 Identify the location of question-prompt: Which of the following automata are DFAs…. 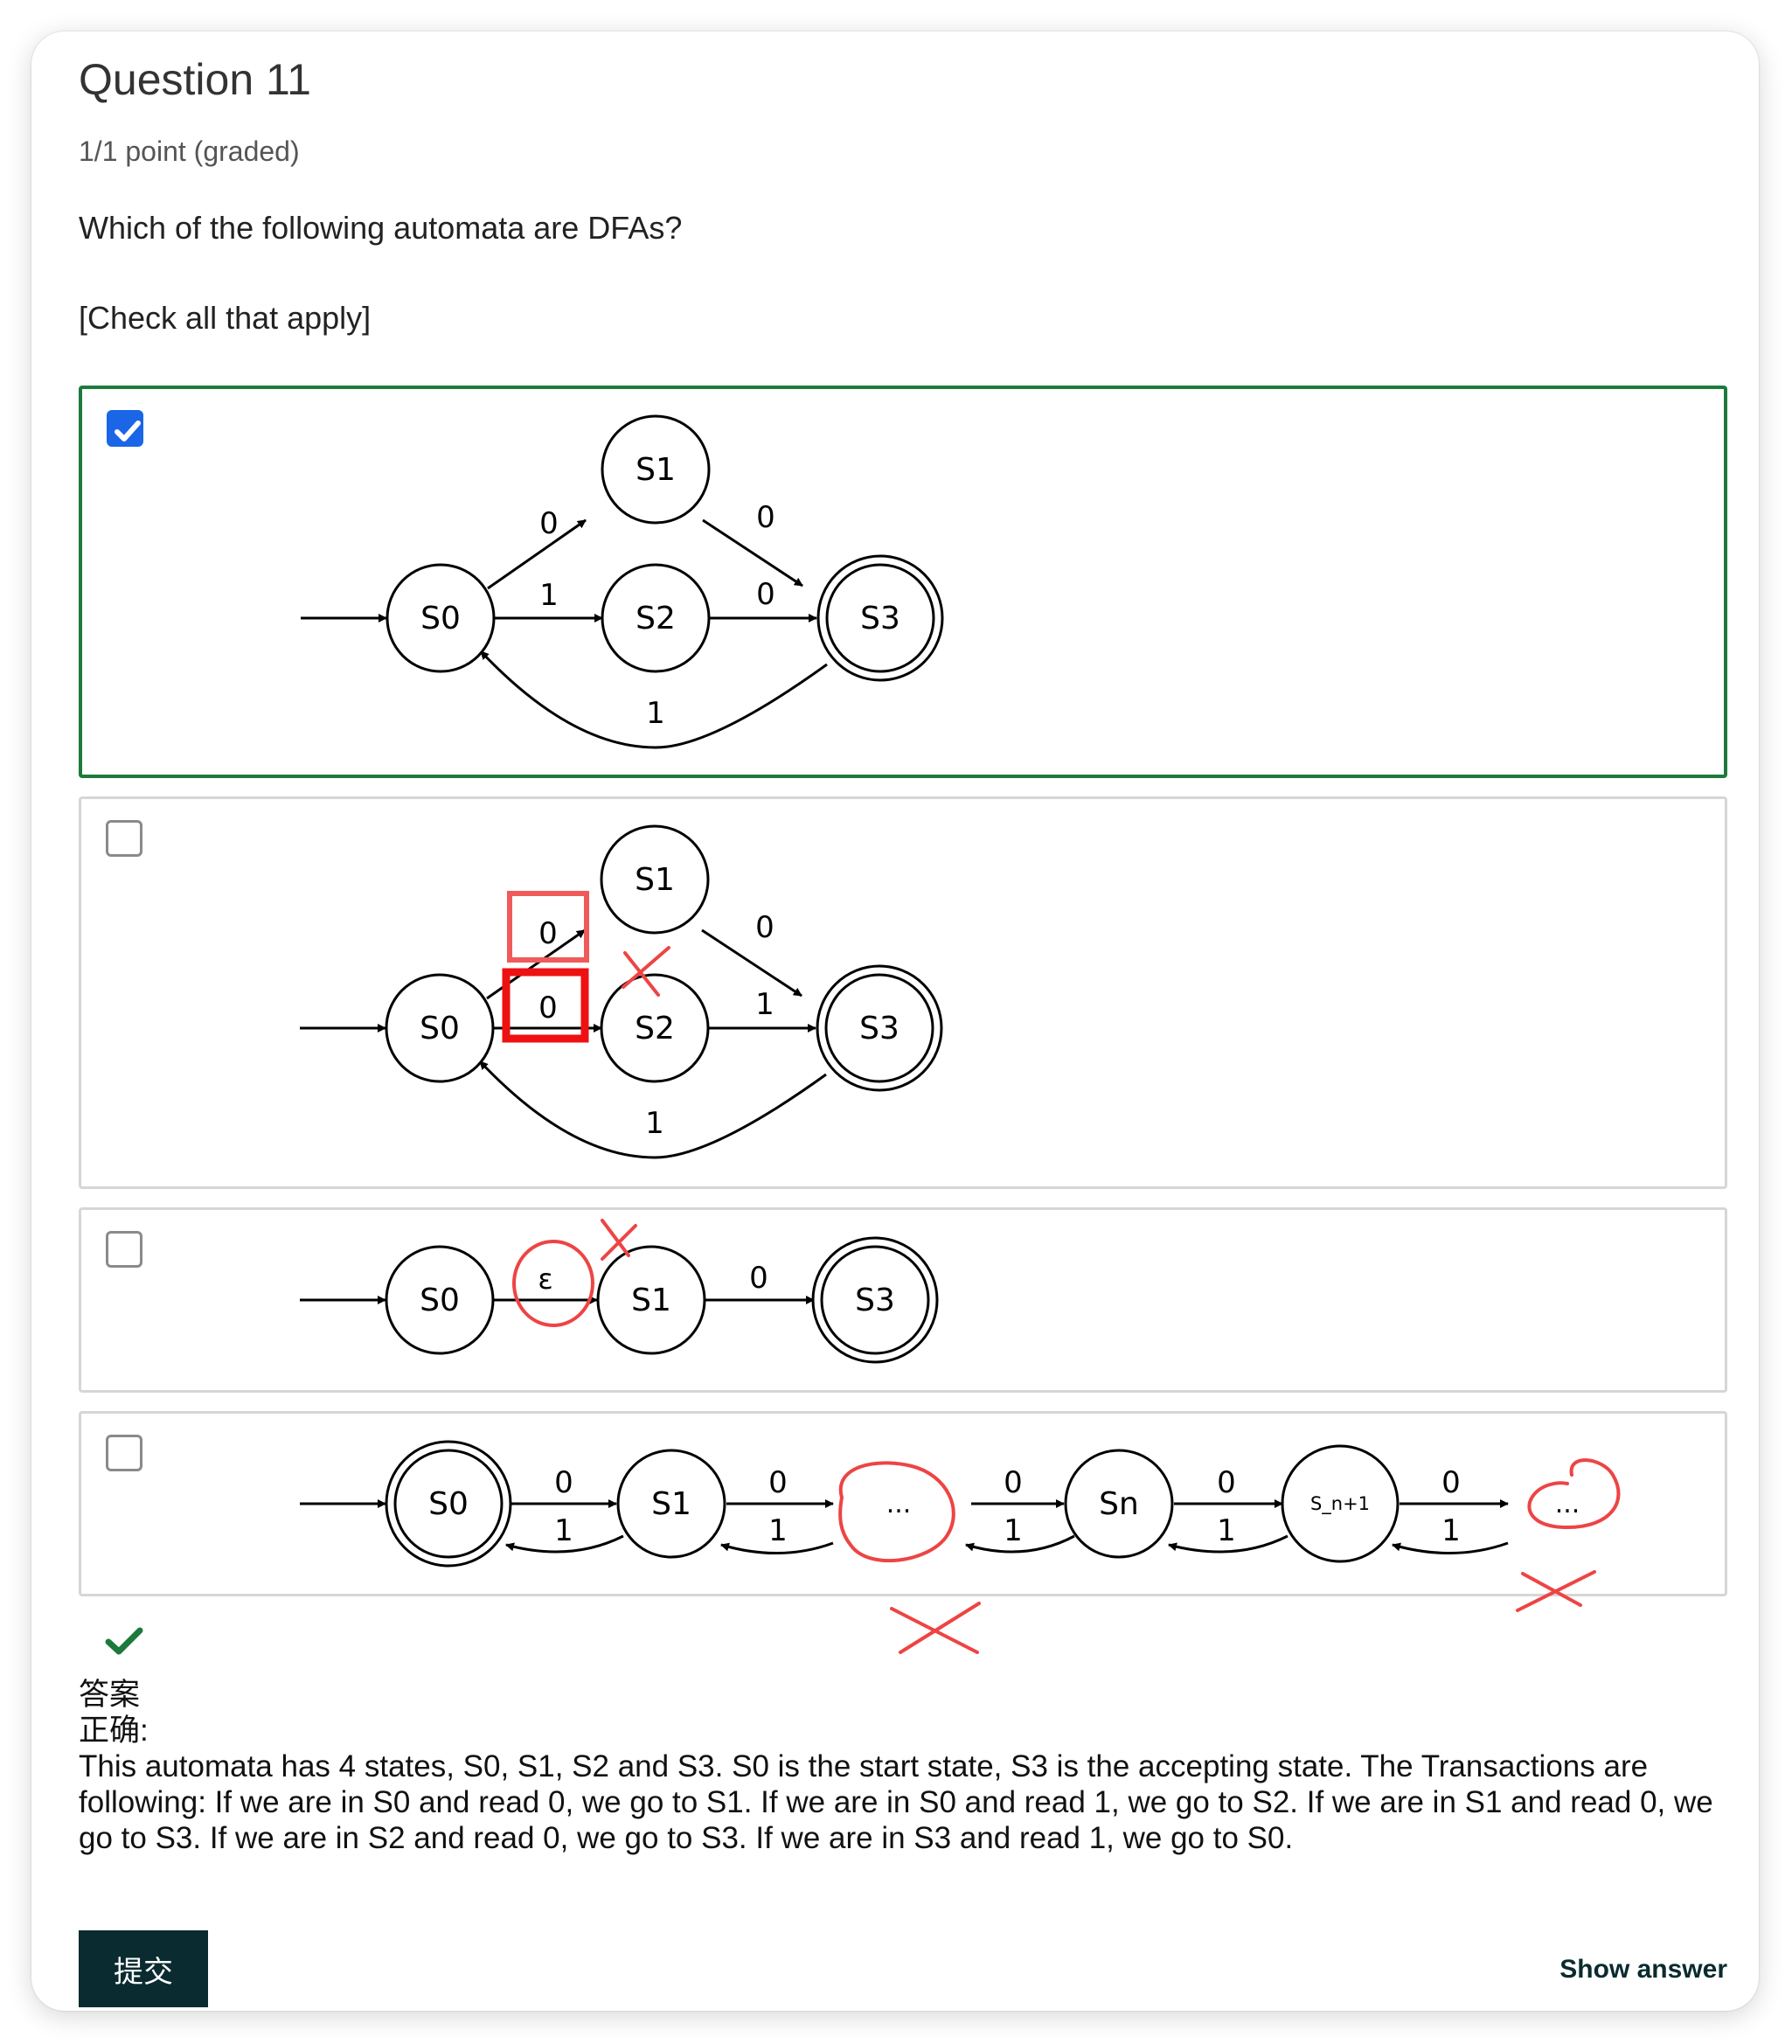
(381, 228).